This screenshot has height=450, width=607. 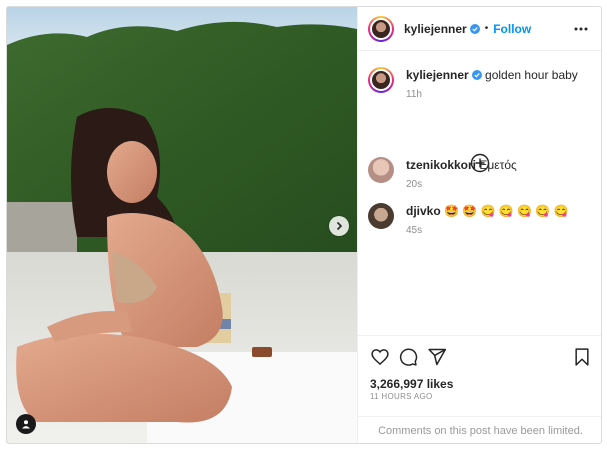 I want to click on bookmark-icon, so click(x=582, y=357).